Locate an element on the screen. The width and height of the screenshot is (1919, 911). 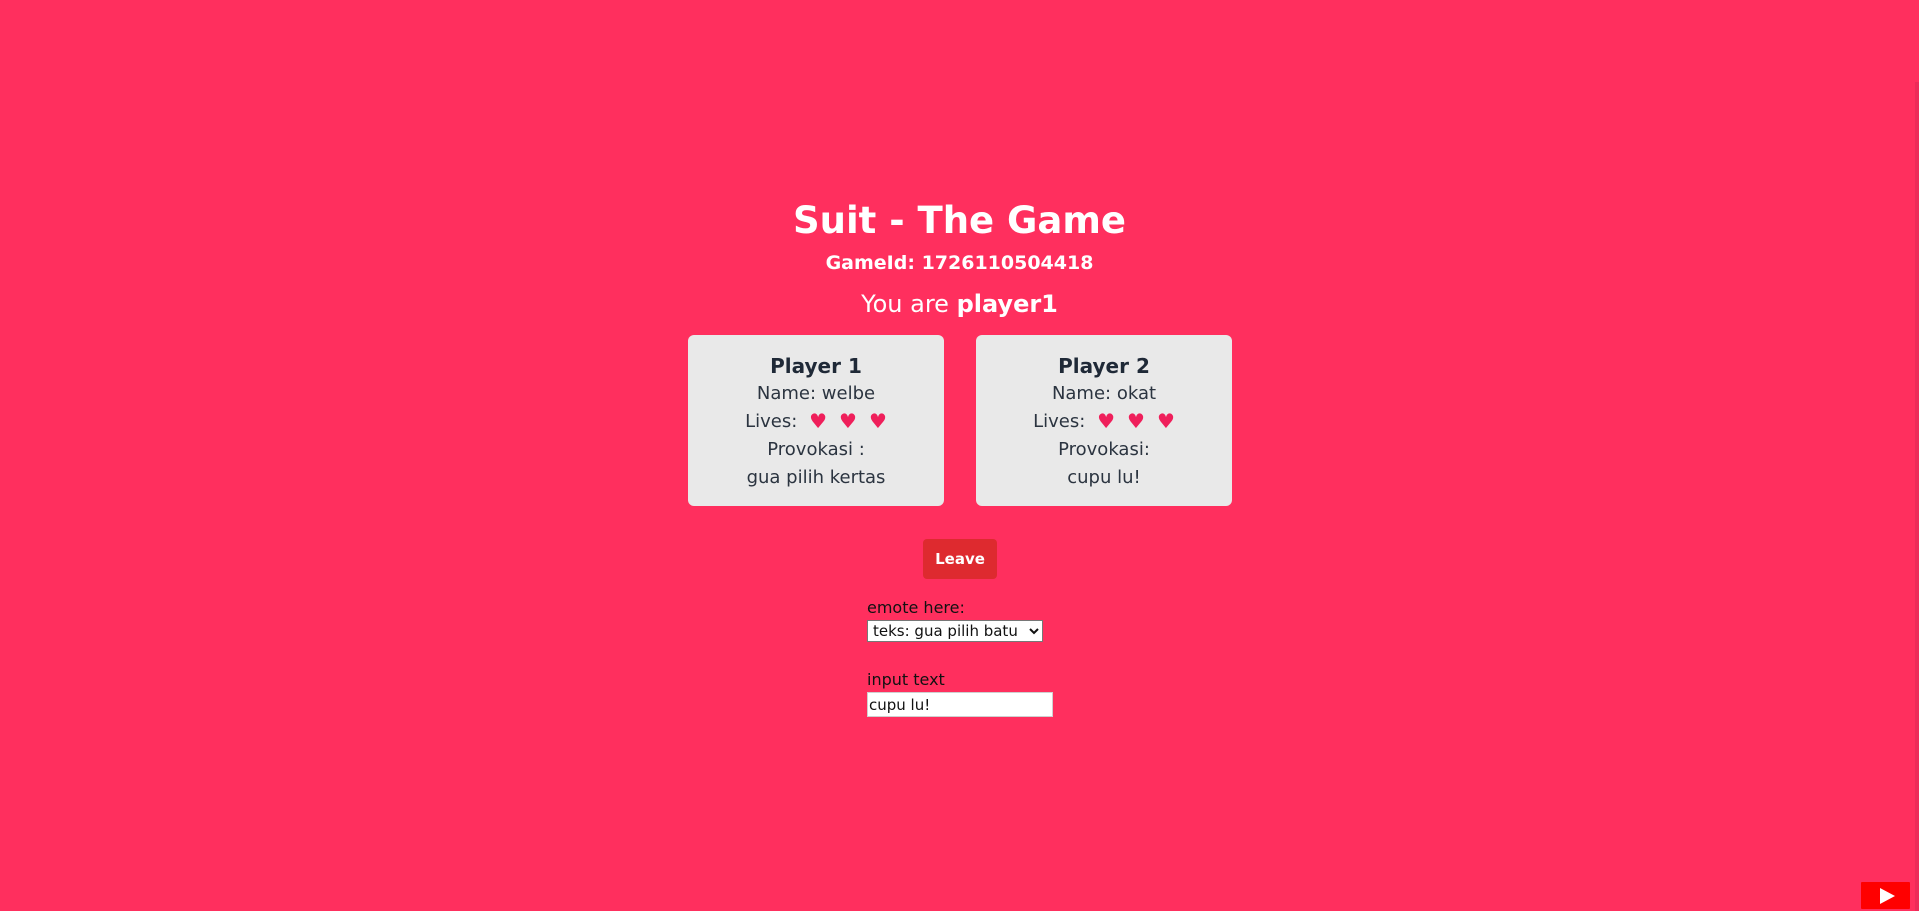
player-1-title: Player 1 is located at coordinates (816, 366).